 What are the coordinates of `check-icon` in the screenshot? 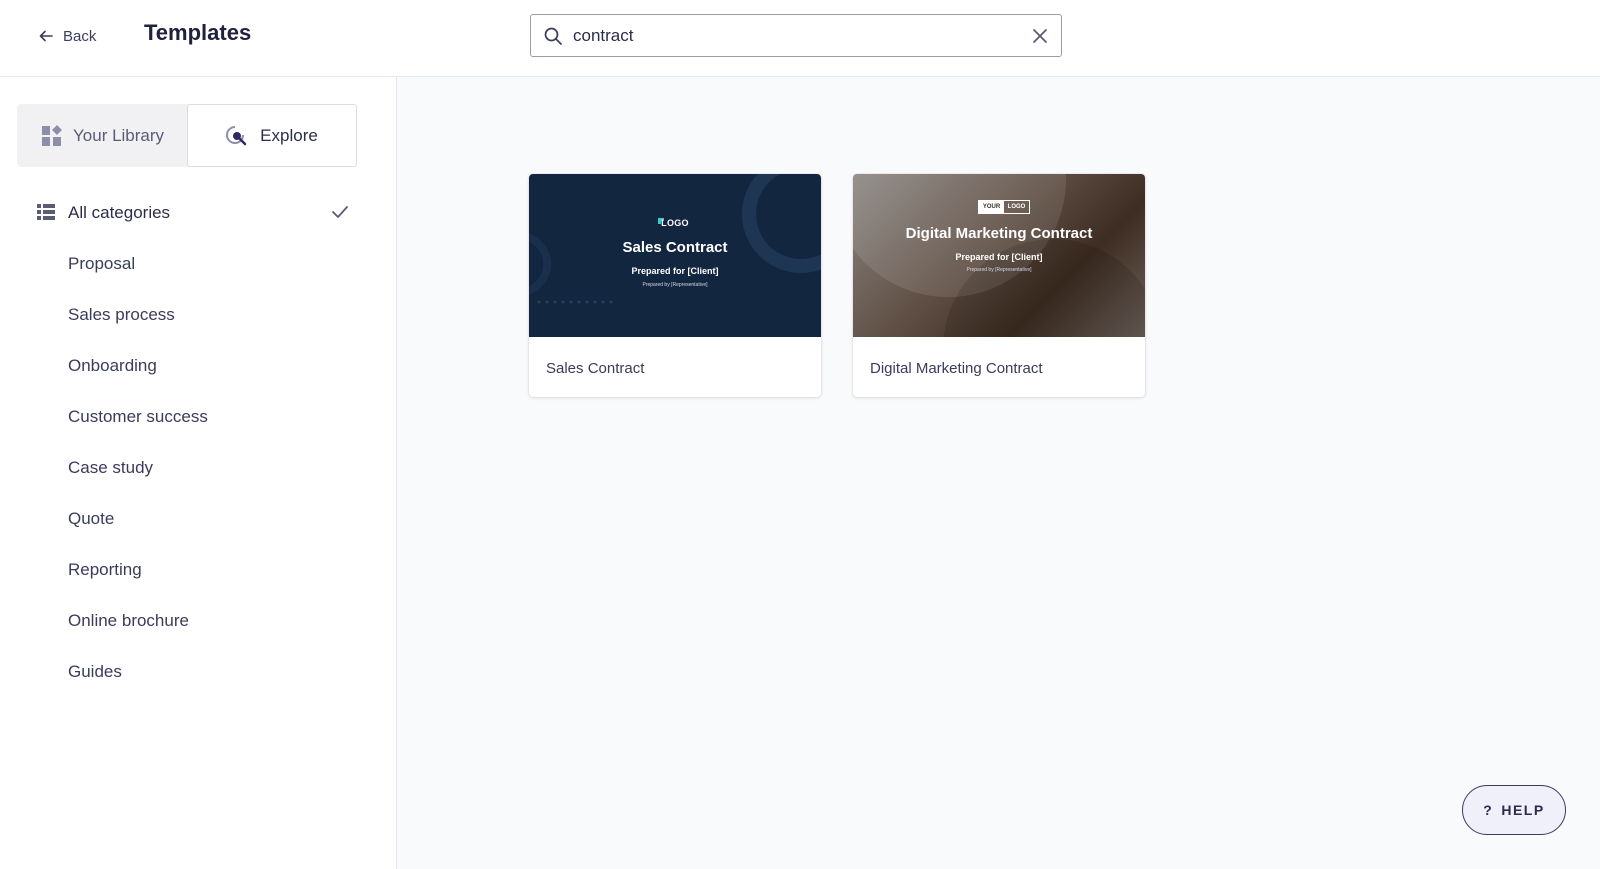 It's located at (340, 212).